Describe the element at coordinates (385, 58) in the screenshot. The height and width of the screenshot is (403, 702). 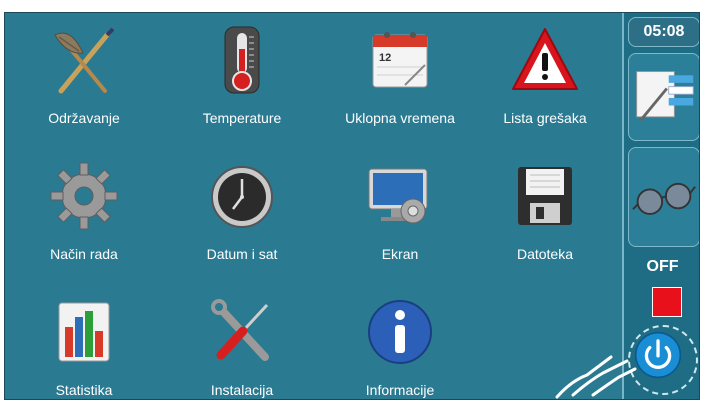
I see `svg-text: 12` at that location.